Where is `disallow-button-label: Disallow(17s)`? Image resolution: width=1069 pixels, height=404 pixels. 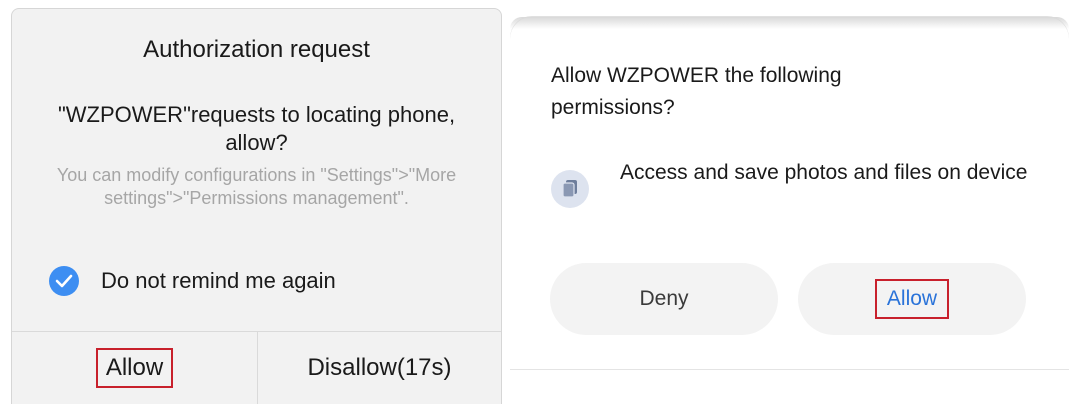
disallow-button-label: Disallow(17s) is located at coordinates (379, 367).